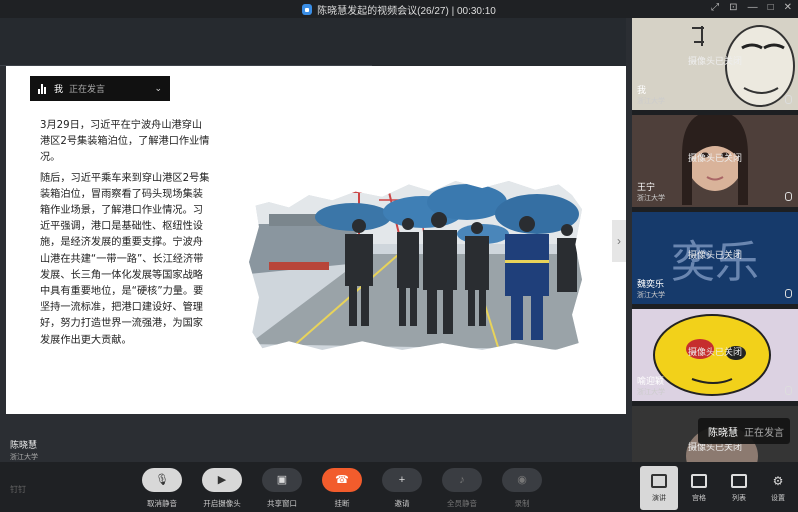  What do you see at coordinates (125, 142) in the screenshot?
I see `slide-paragraph-1: 3月29日，习近平在宁波舟山港穿山港区2号集装箱泊位，了解港口作业情况。` at bounding box center [125, 142].